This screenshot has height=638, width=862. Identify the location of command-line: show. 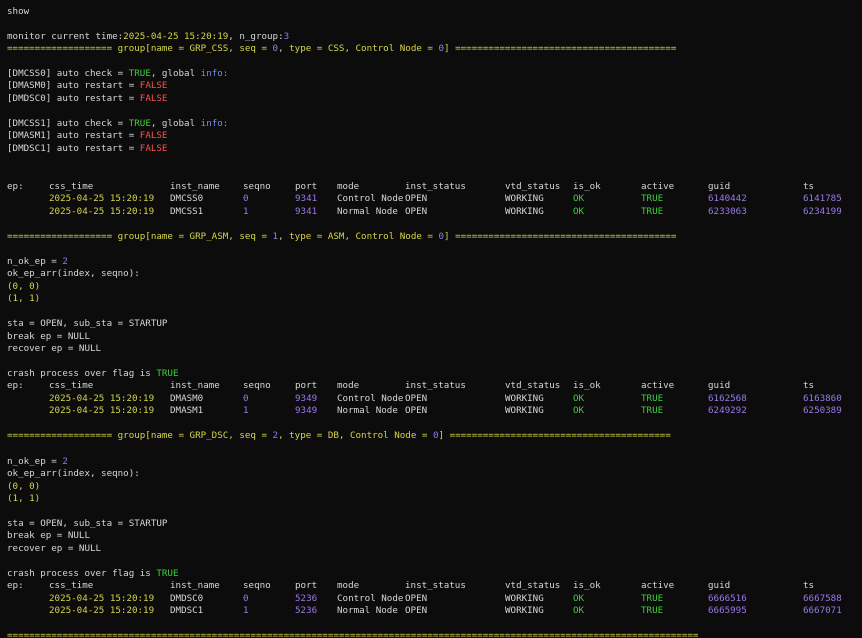
(18, 12).